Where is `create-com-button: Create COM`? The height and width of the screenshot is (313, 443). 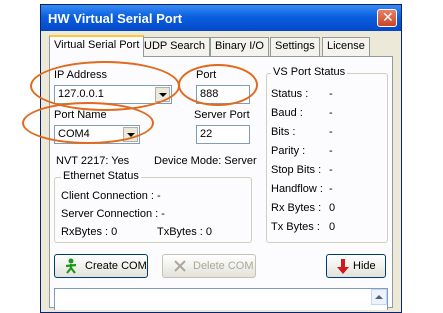 create-com-button: Create COM is located at coordinates (101, 266).